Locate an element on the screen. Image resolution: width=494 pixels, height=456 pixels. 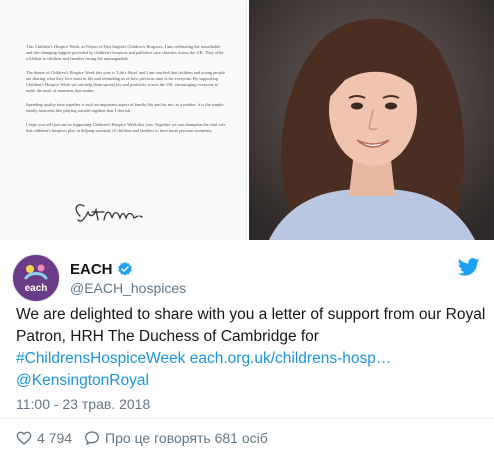
conversation-label: Про це говорять 681 осіб is located at coordinates (186, 437).